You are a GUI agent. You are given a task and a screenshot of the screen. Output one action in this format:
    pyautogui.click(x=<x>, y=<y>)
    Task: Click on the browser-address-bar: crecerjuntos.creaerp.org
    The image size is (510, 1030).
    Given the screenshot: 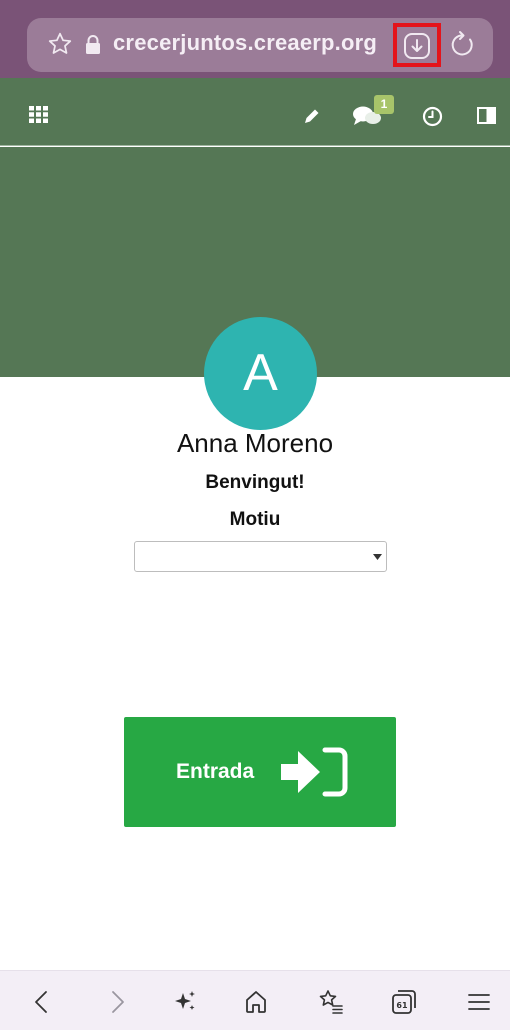 What is the action you would take?
    pyautogui.click(x=255, y=39)
    